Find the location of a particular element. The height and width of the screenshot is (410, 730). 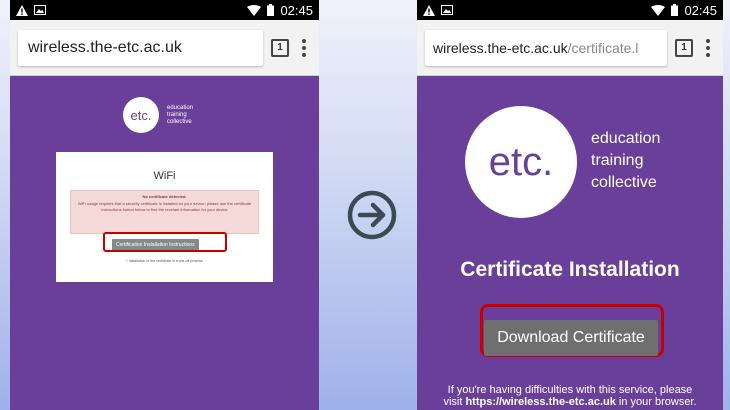

help-link: https://wireless.the-etc.ac.uk is located at coordinates (540, 402).